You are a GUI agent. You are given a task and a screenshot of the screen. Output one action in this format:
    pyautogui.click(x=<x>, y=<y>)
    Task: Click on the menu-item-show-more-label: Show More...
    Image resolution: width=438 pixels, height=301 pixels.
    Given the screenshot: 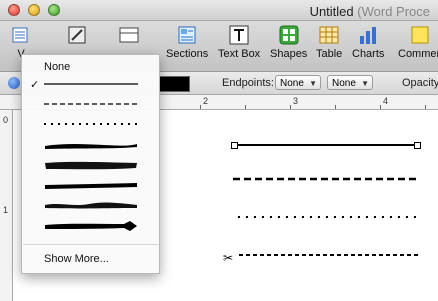 What is the action you would take?
    pyautogui.click(x=76, y=259)
    